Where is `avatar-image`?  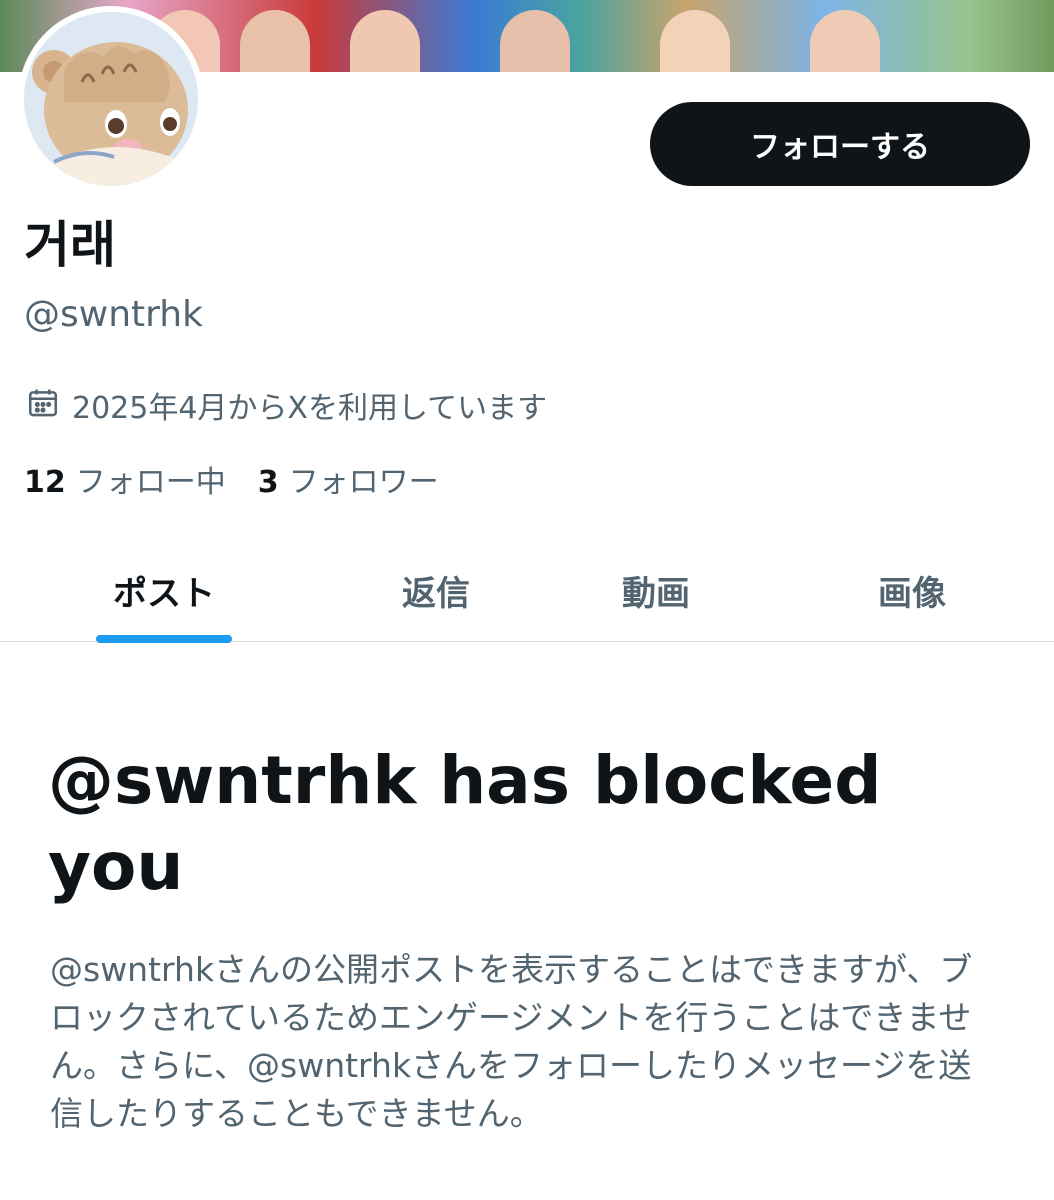 avatar-image is located at coordinates (111, 99).